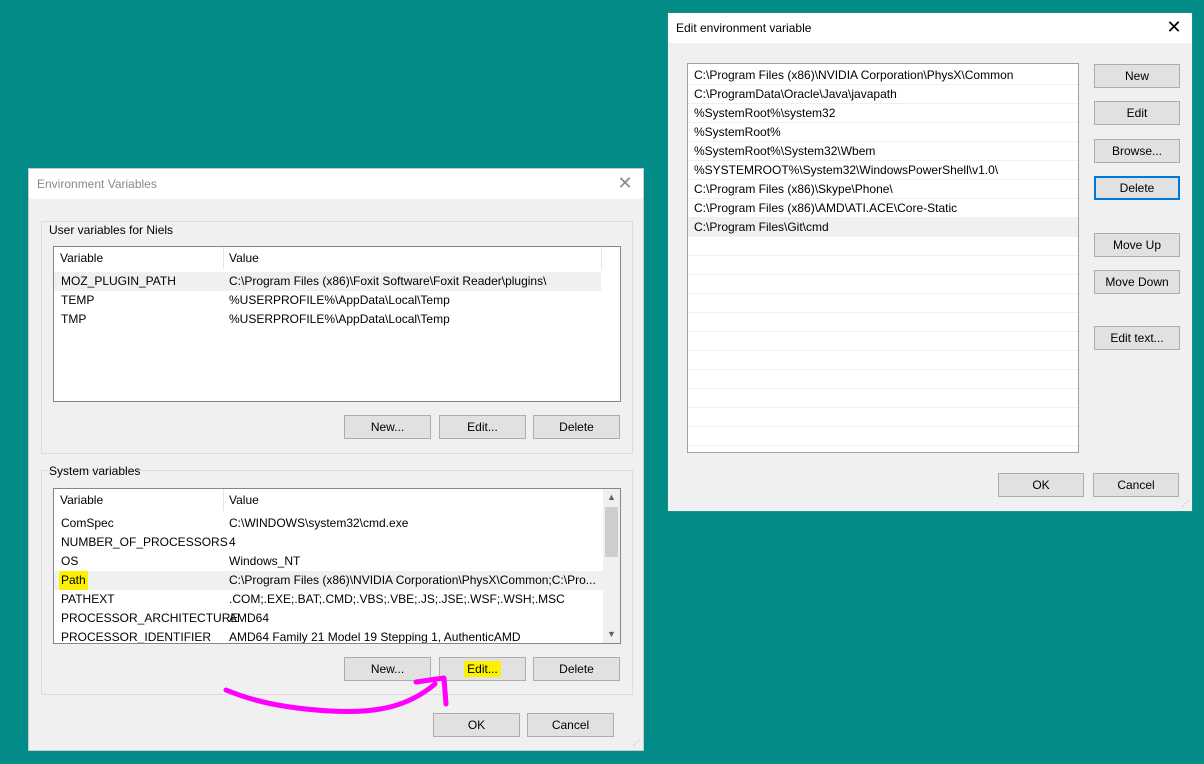  What do you see at coordinates (336, 695) in the screenshot?
I see `annotation-arrow-icon` at bounding box center [336, 695].